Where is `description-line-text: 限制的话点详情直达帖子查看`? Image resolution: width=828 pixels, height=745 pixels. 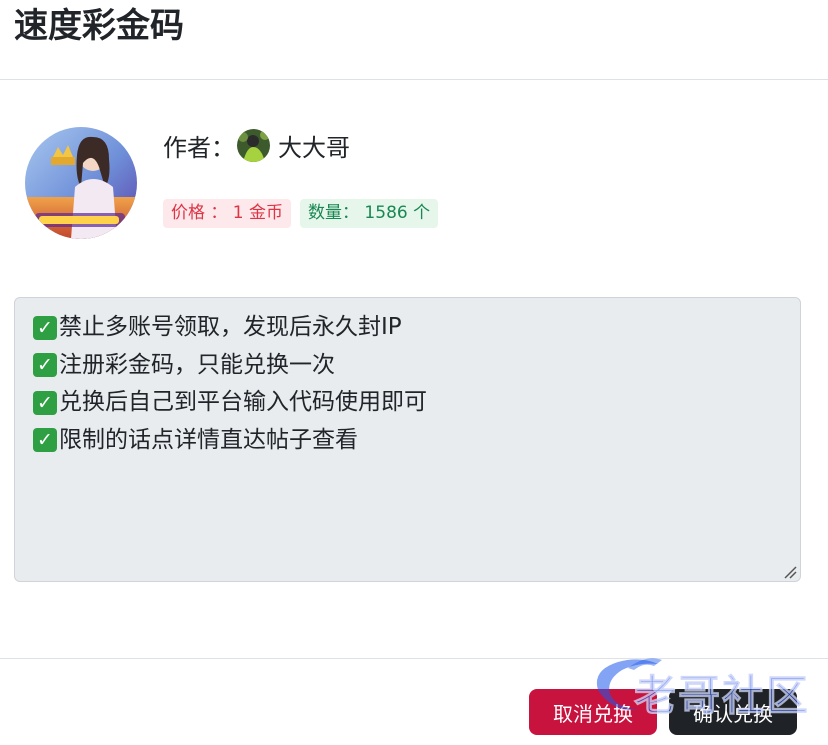
description-line-text: 限制的话点详情直达帖子查看 is located at coordinates (208, 439).